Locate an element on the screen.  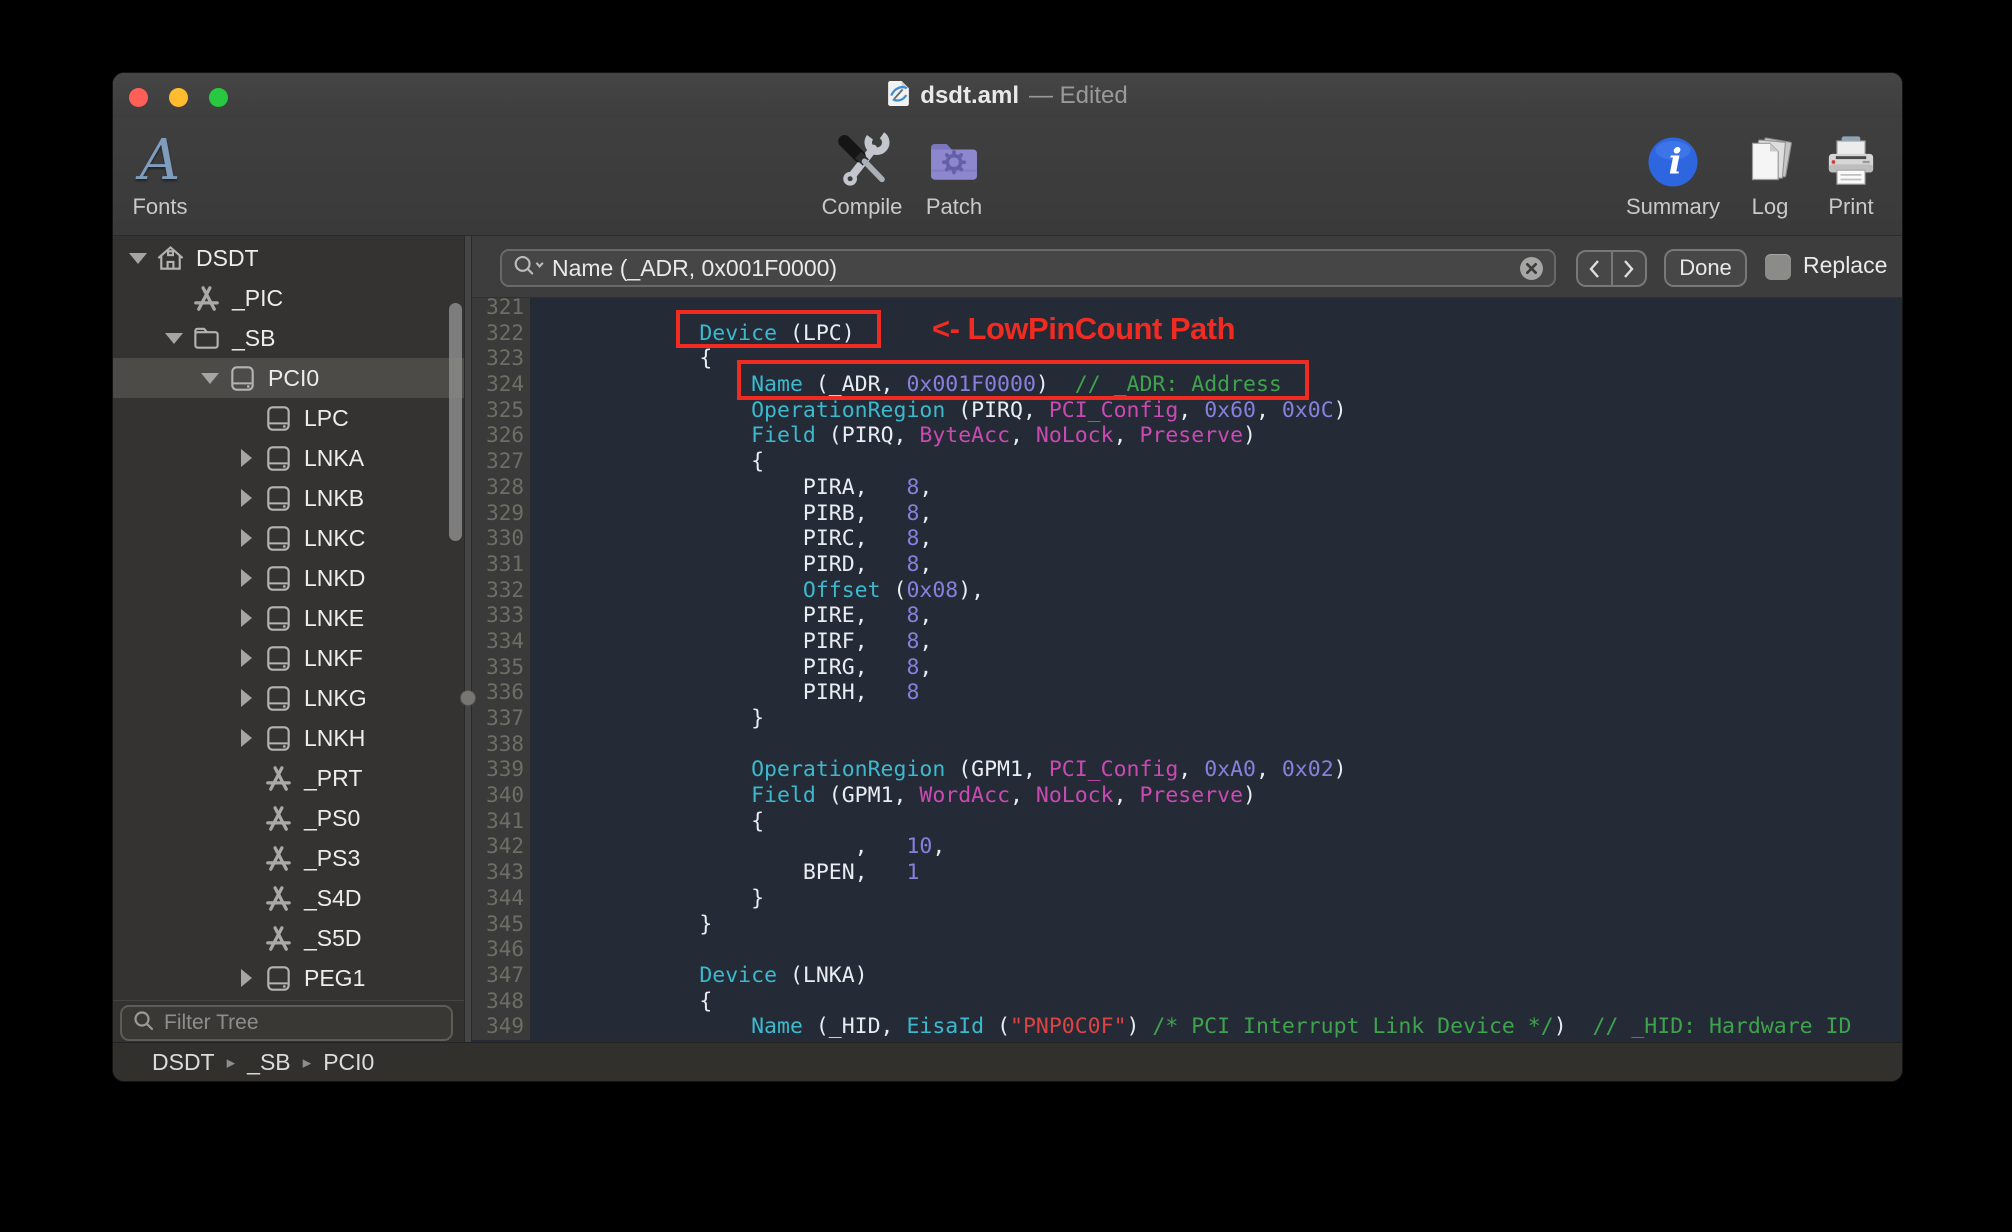
tree-item-dsdt: DSDT is located at coordinates (288, 258).